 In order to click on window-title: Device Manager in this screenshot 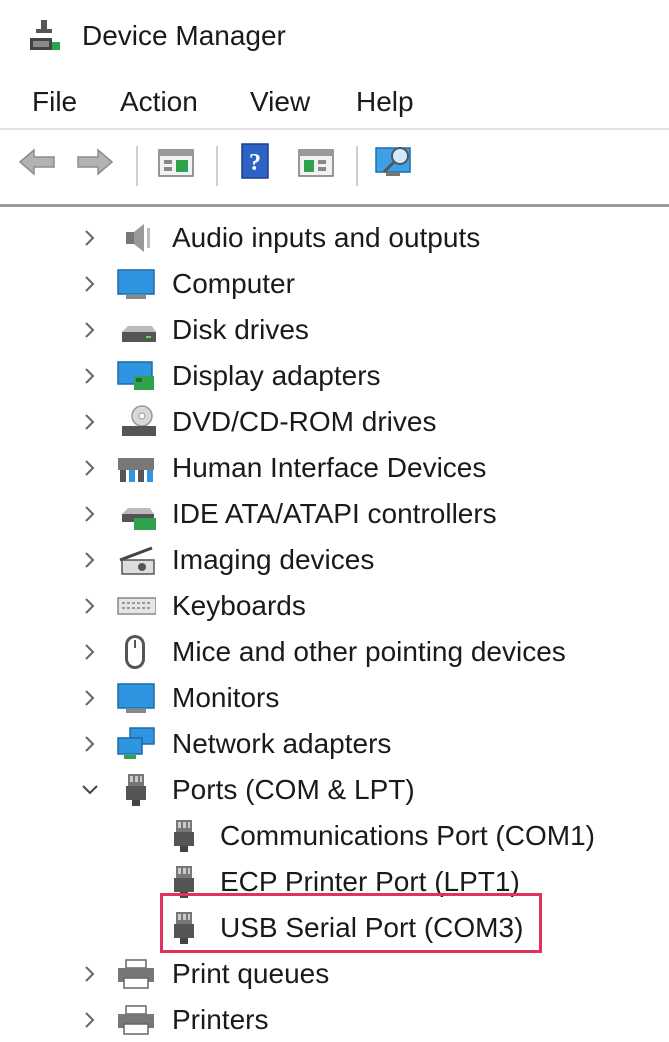, I will do `click(184, 35)`.